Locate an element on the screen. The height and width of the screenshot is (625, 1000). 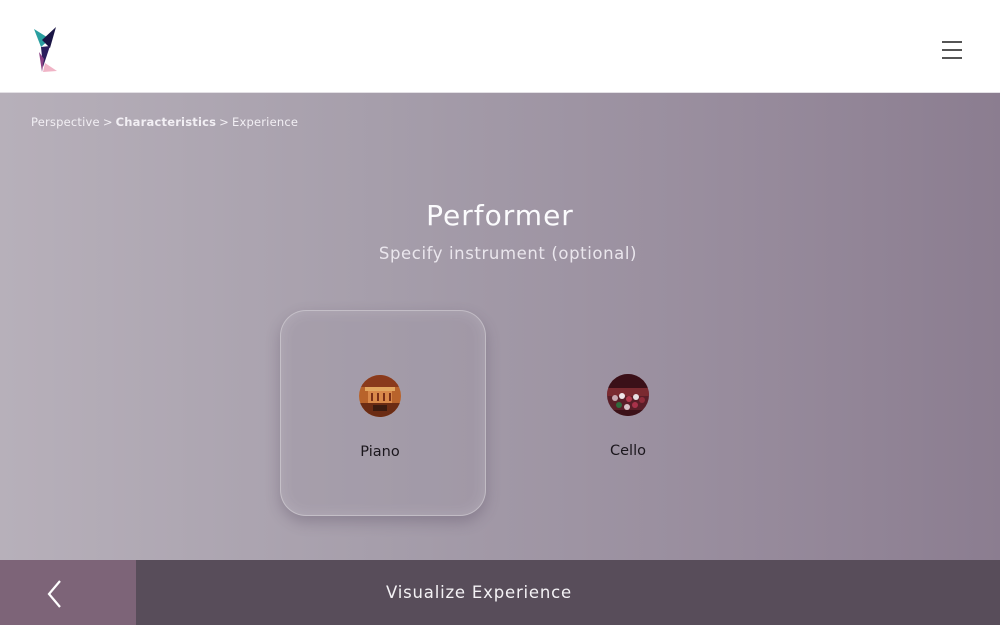
back-button is located at coordinates (68, 592).